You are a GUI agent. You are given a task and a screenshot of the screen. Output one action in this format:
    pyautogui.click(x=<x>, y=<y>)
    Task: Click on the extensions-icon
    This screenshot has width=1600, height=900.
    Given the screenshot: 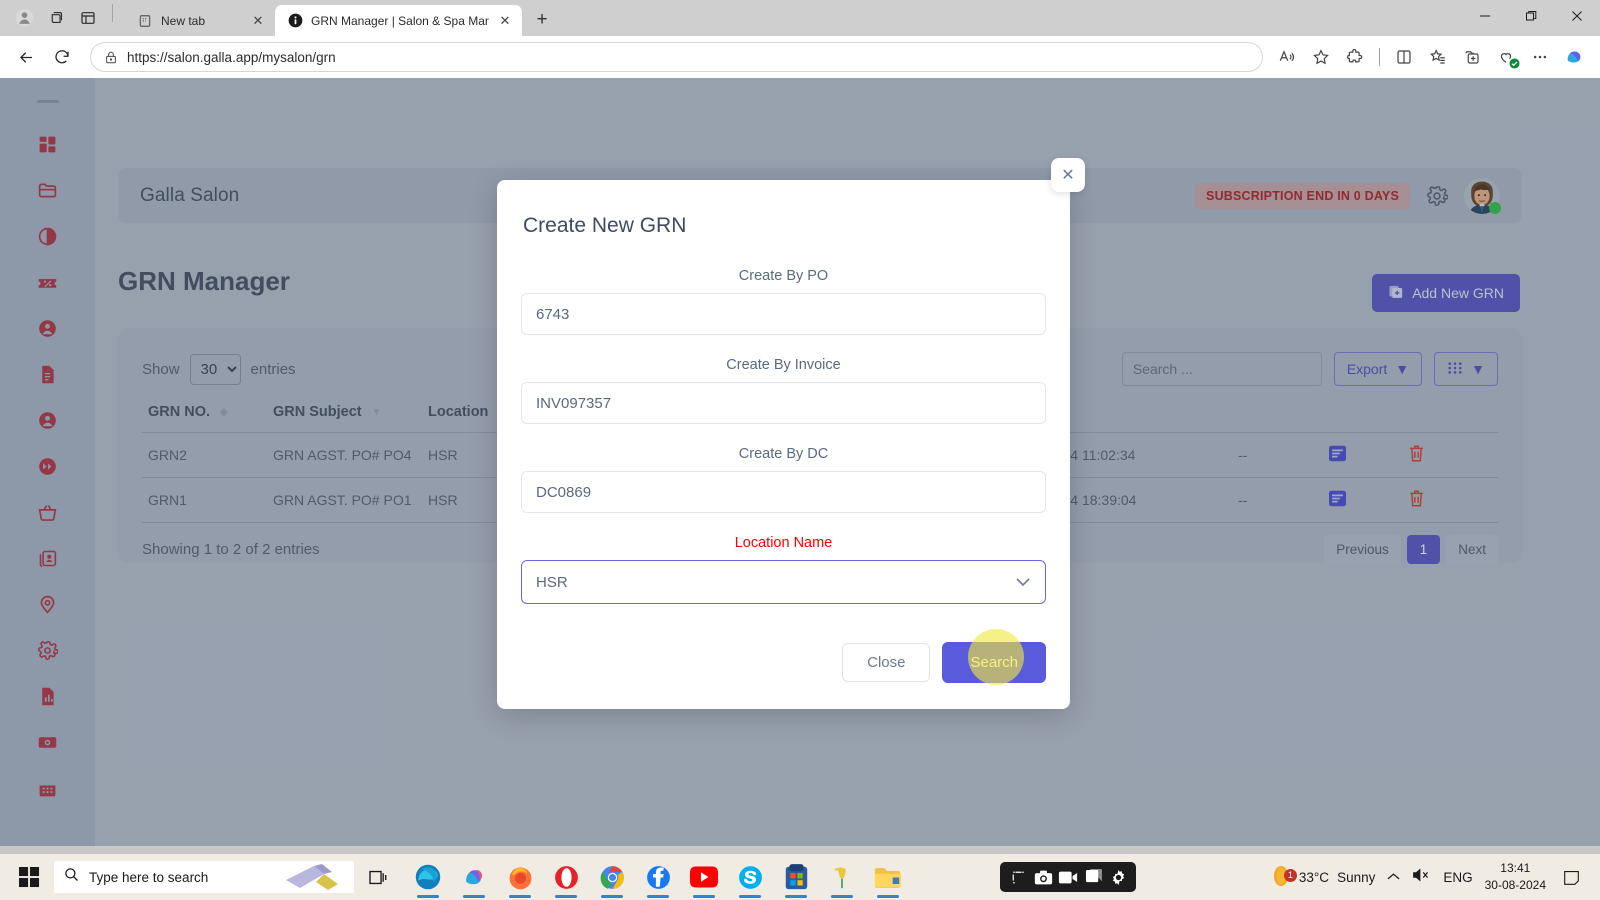 What is the action you would take?
    pyautogui.click(x=1355, y=57)
    